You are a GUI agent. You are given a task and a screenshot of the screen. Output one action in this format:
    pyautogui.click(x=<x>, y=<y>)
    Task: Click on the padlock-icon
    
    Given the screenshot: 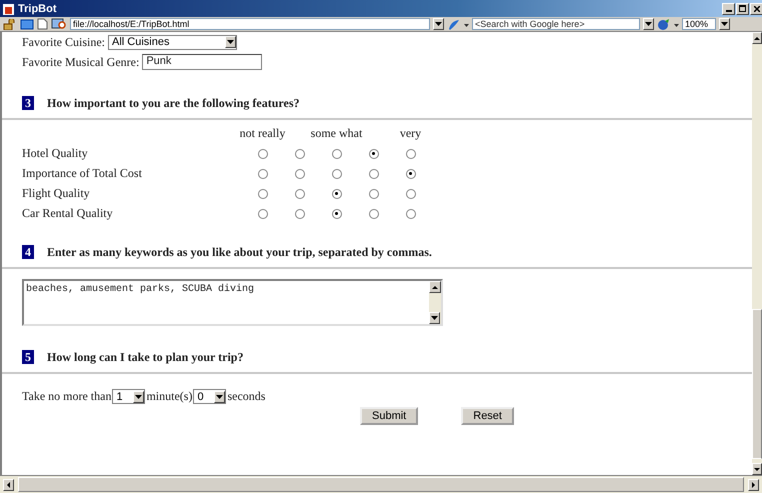 What is the action you would take?
    pyautogui.click(x=10, y=24)
    